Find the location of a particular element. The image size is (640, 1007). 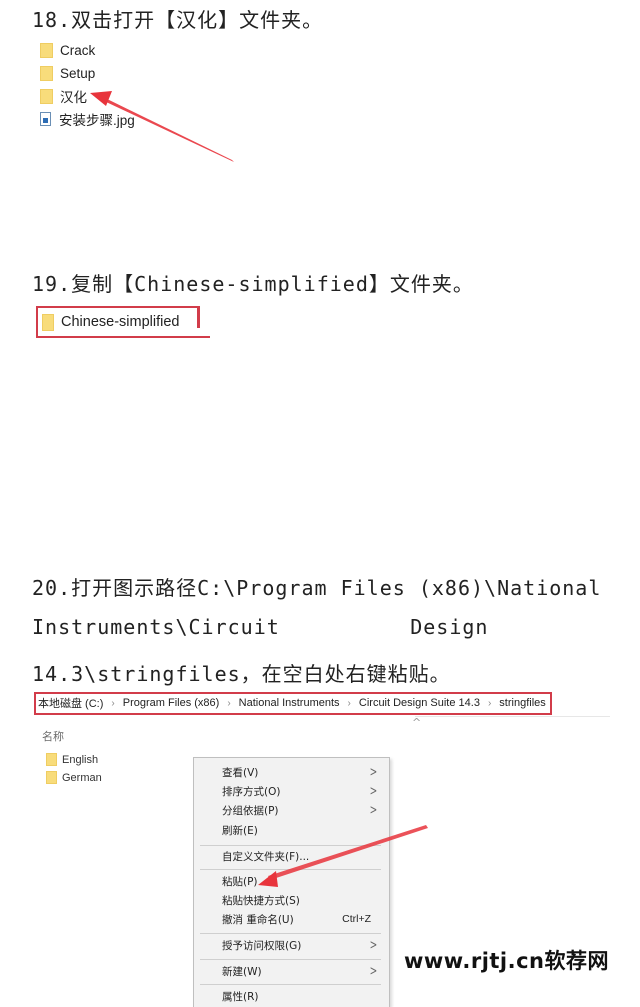

menu-shortcut: Ctrl+Z is located at coordinates (356, 919).